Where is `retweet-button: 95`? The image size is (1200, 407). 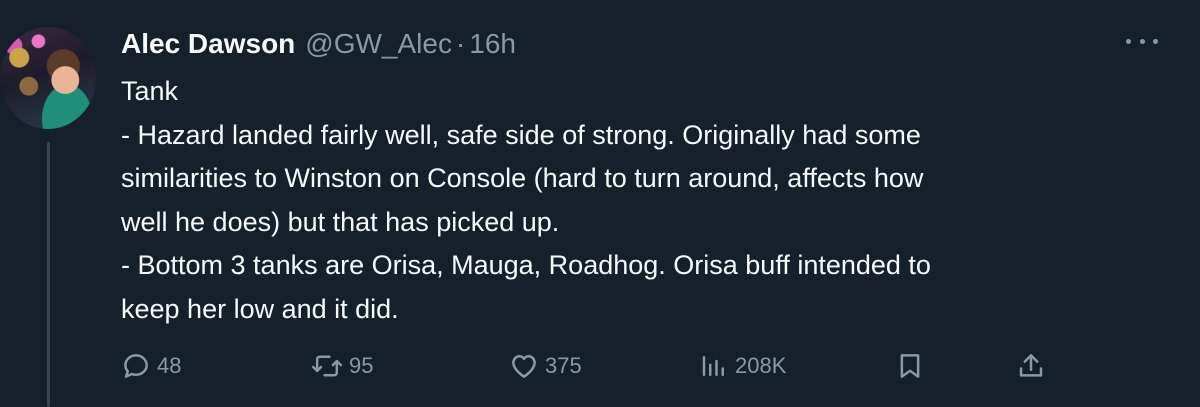 retweet-button: 95 is located at coordinates (342, 366).